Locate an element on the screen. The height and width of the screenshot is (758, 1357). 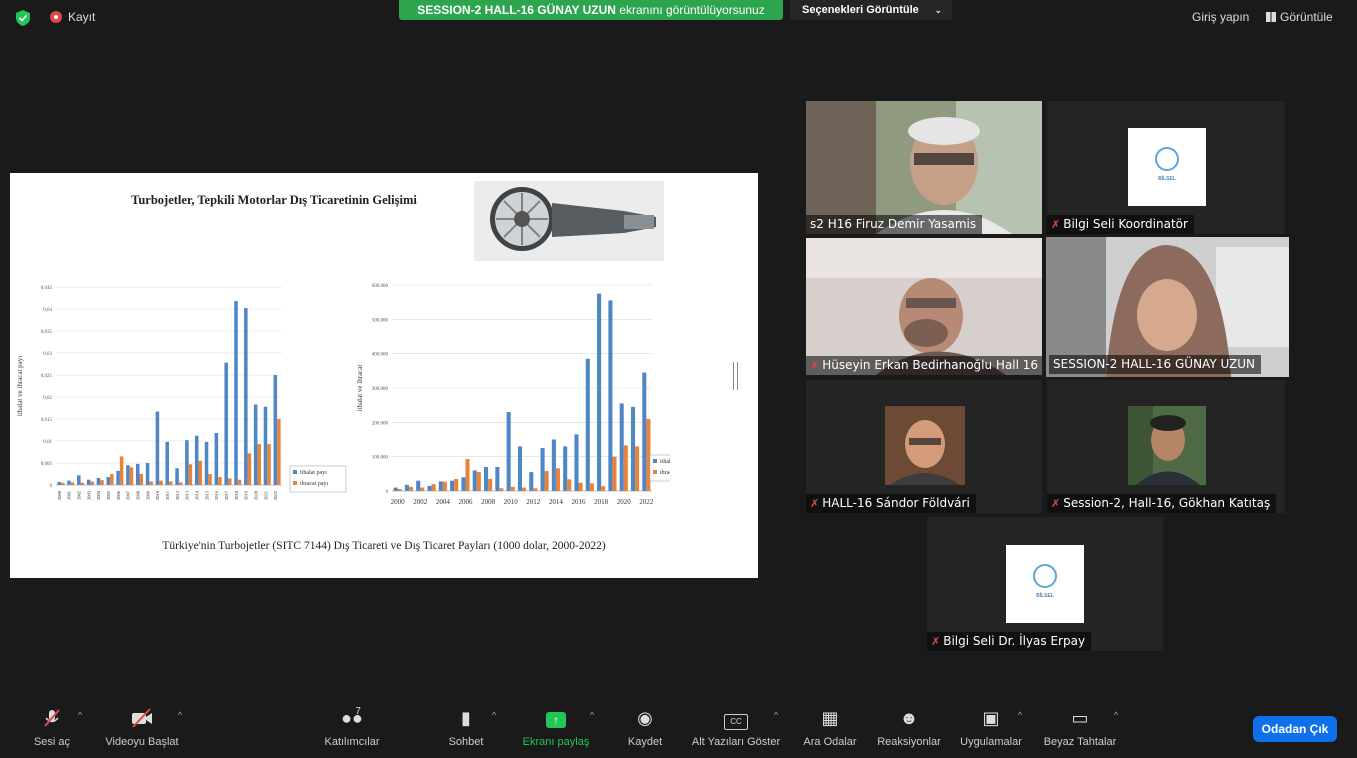
video-tile-participant-6: ✗ Session-2, Hall-16, Gökhan Katıtaş is located at coordinates (1166, 446).